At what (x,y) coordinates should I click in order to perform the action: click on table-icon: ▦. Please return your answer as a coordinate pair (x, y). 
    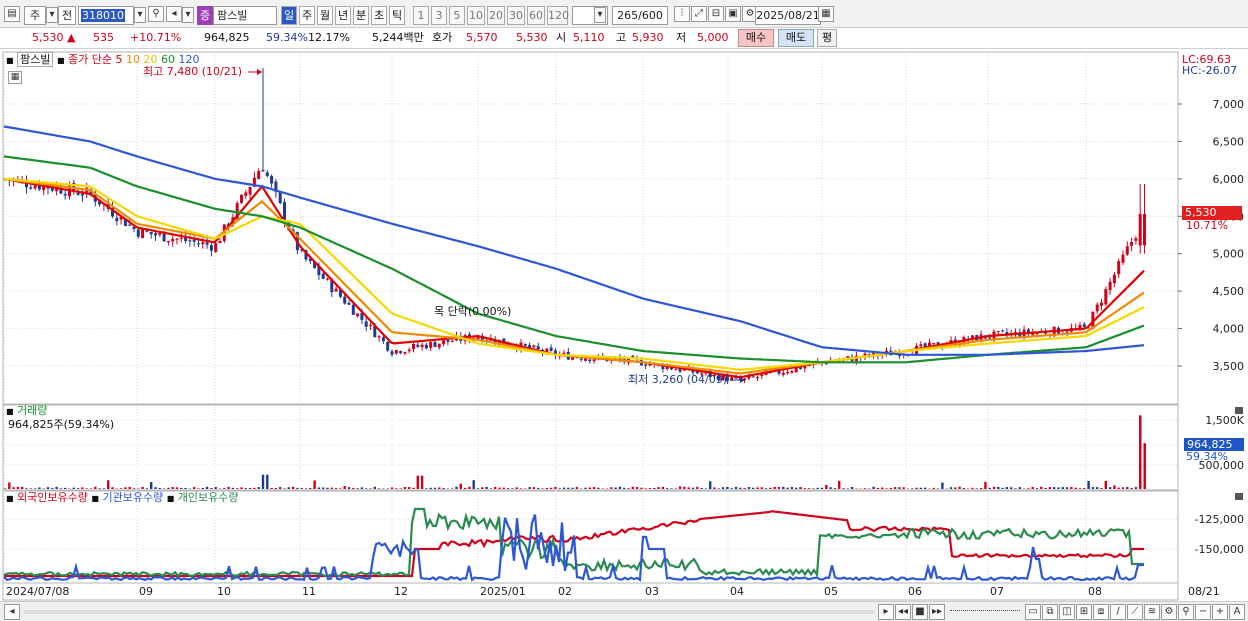
    Looking at the image, I should click on (15, 77).